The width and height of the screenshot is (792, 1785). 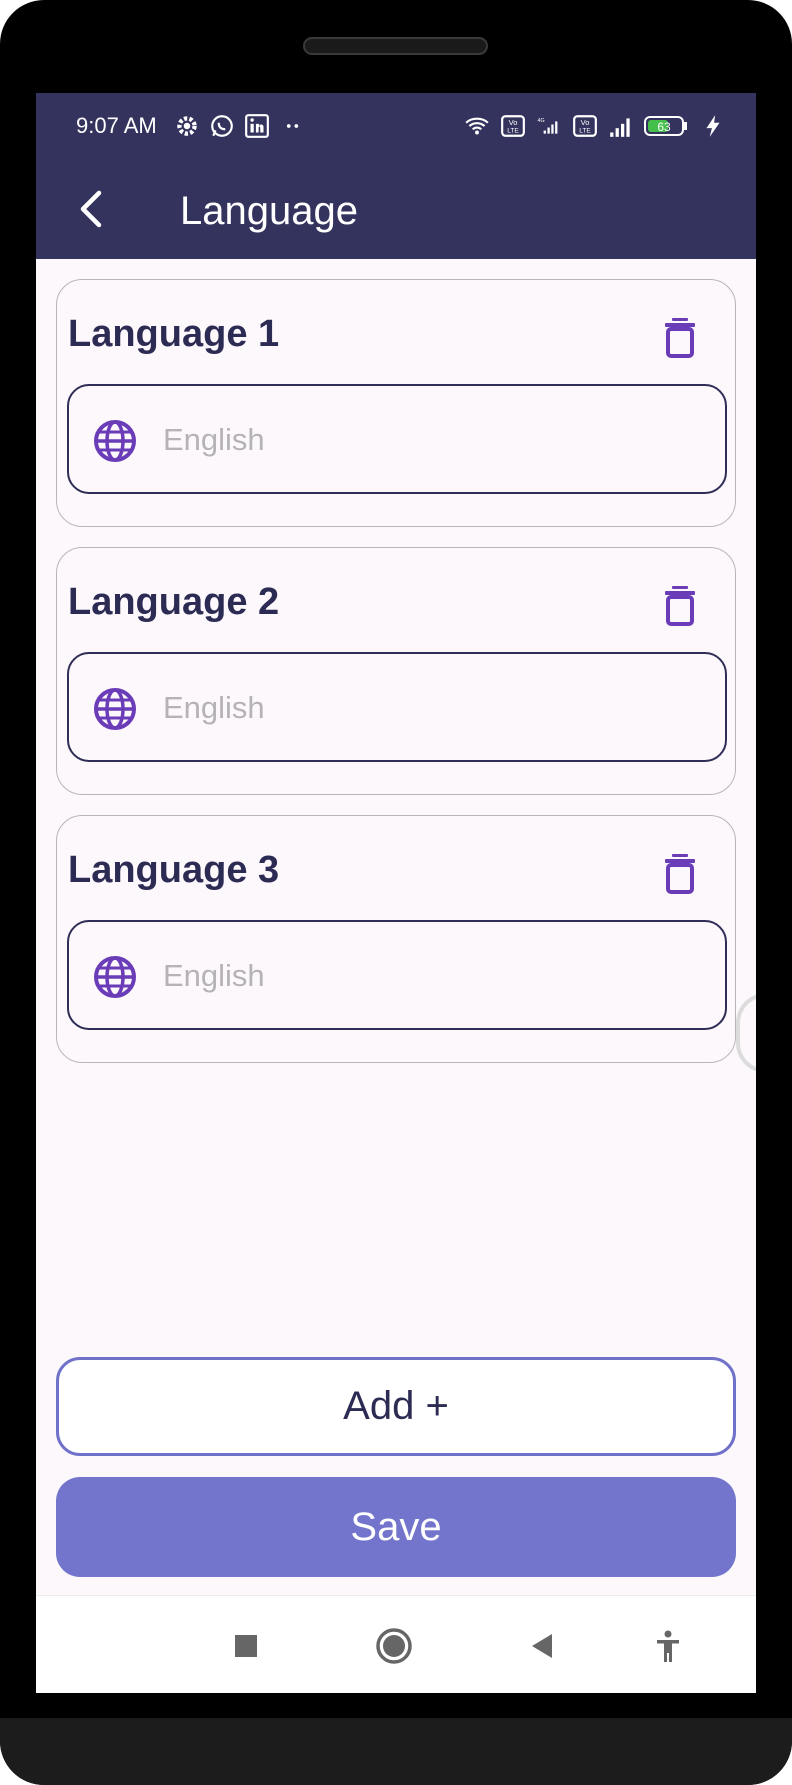 What do you see at coordinates (713, 126) in the screenshot?
I see `charging-bolt-icon` at bounding box center [713, 126].